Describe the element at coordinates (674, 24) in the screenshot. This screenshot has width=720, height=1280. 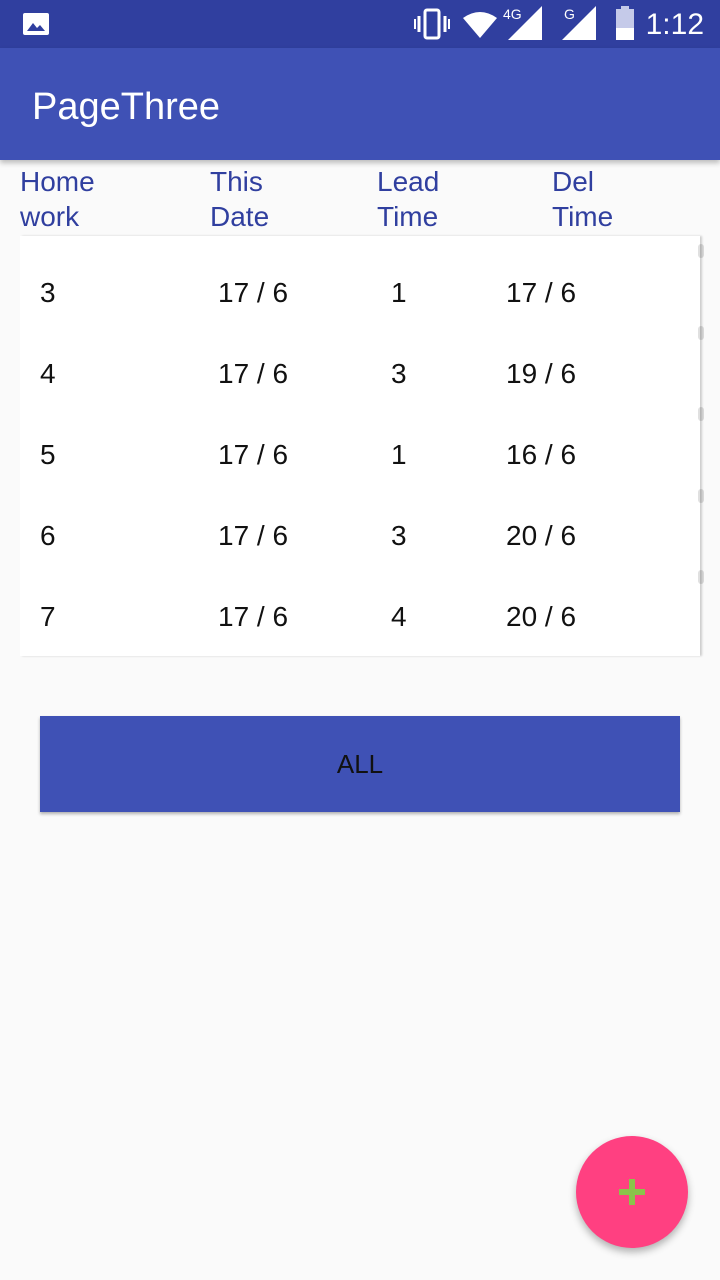
I see `status-time: 1:12` at that location.